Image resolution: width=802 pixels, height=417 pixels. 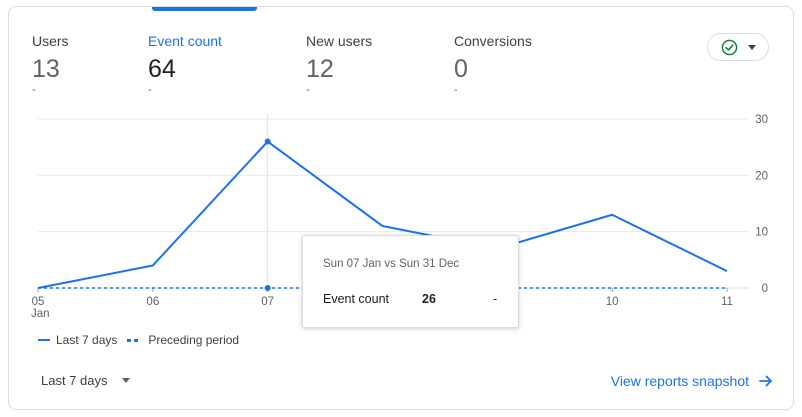 I want to click on y-tick-label: 10, so click(x=761, y=233).